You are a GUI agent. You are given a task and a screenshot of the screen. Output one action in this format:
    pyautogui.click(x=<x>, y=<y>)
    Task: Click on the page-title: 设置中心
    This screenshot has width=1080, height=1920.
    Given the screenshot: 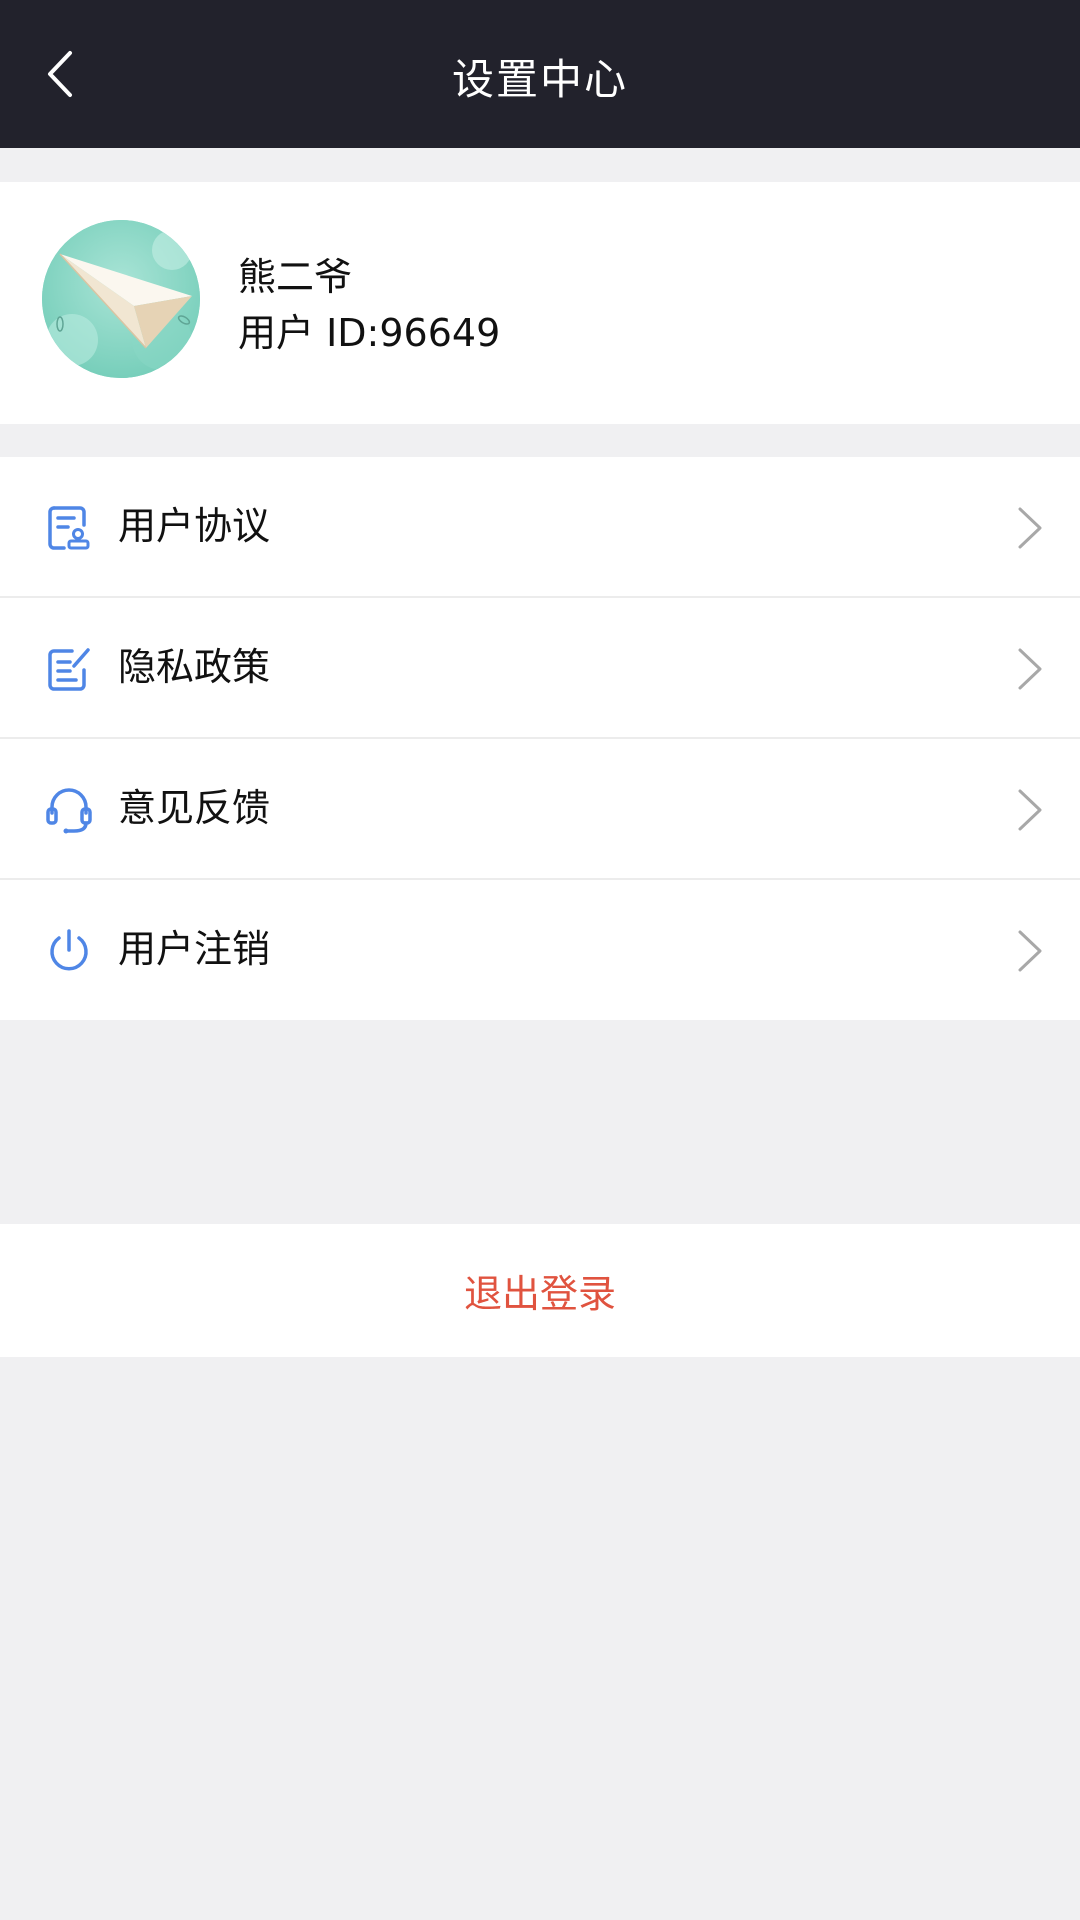 What is the action you would take?
    pyautogui.click(x=539, y=79)
    